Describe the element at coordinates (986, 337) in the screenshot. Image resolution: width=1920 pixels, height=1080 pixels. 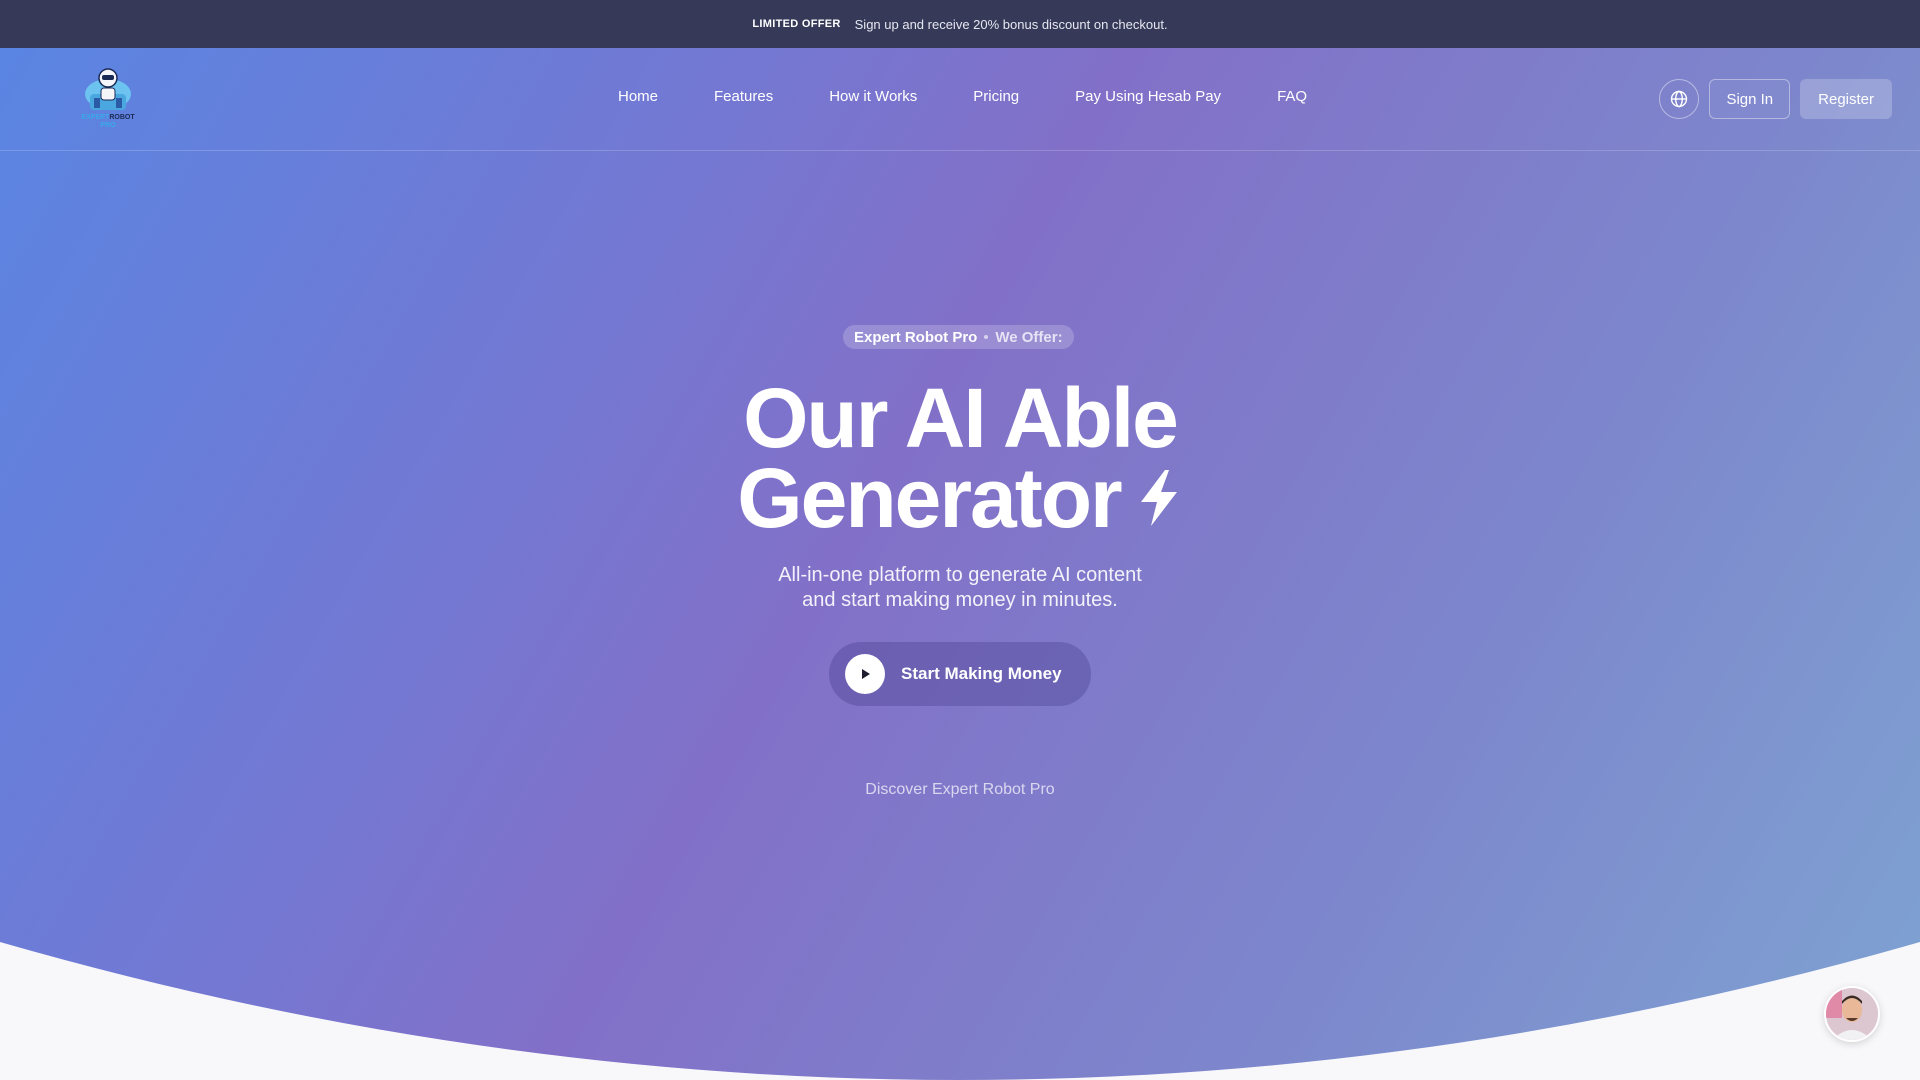
I see `pill-separator-dot` at that location.